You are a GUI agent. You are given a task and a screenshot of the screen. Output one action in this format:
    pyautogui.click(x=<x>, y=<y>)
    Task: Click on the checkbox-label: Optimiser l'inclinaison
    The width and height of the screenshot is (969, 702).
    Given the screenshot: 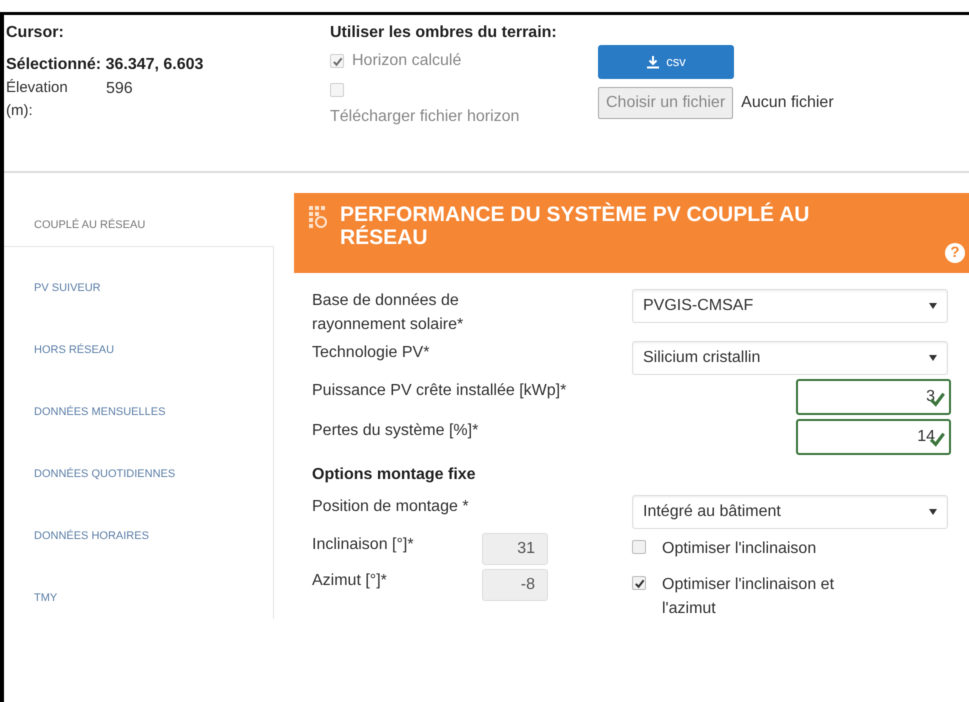 What is the action you would take?
    pyautogui.click(x=739, y=549)
    